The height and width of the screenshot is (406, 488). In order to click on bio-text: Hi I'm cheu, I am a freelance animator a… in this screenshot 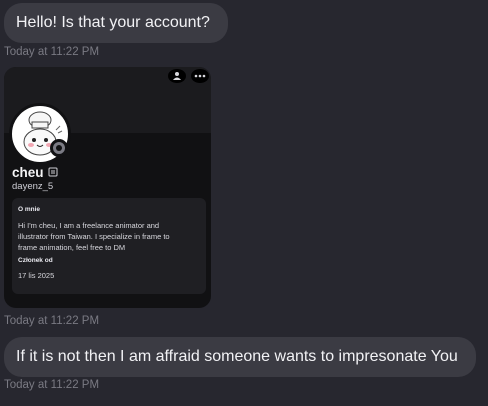, I will do `click(94, 236)`.